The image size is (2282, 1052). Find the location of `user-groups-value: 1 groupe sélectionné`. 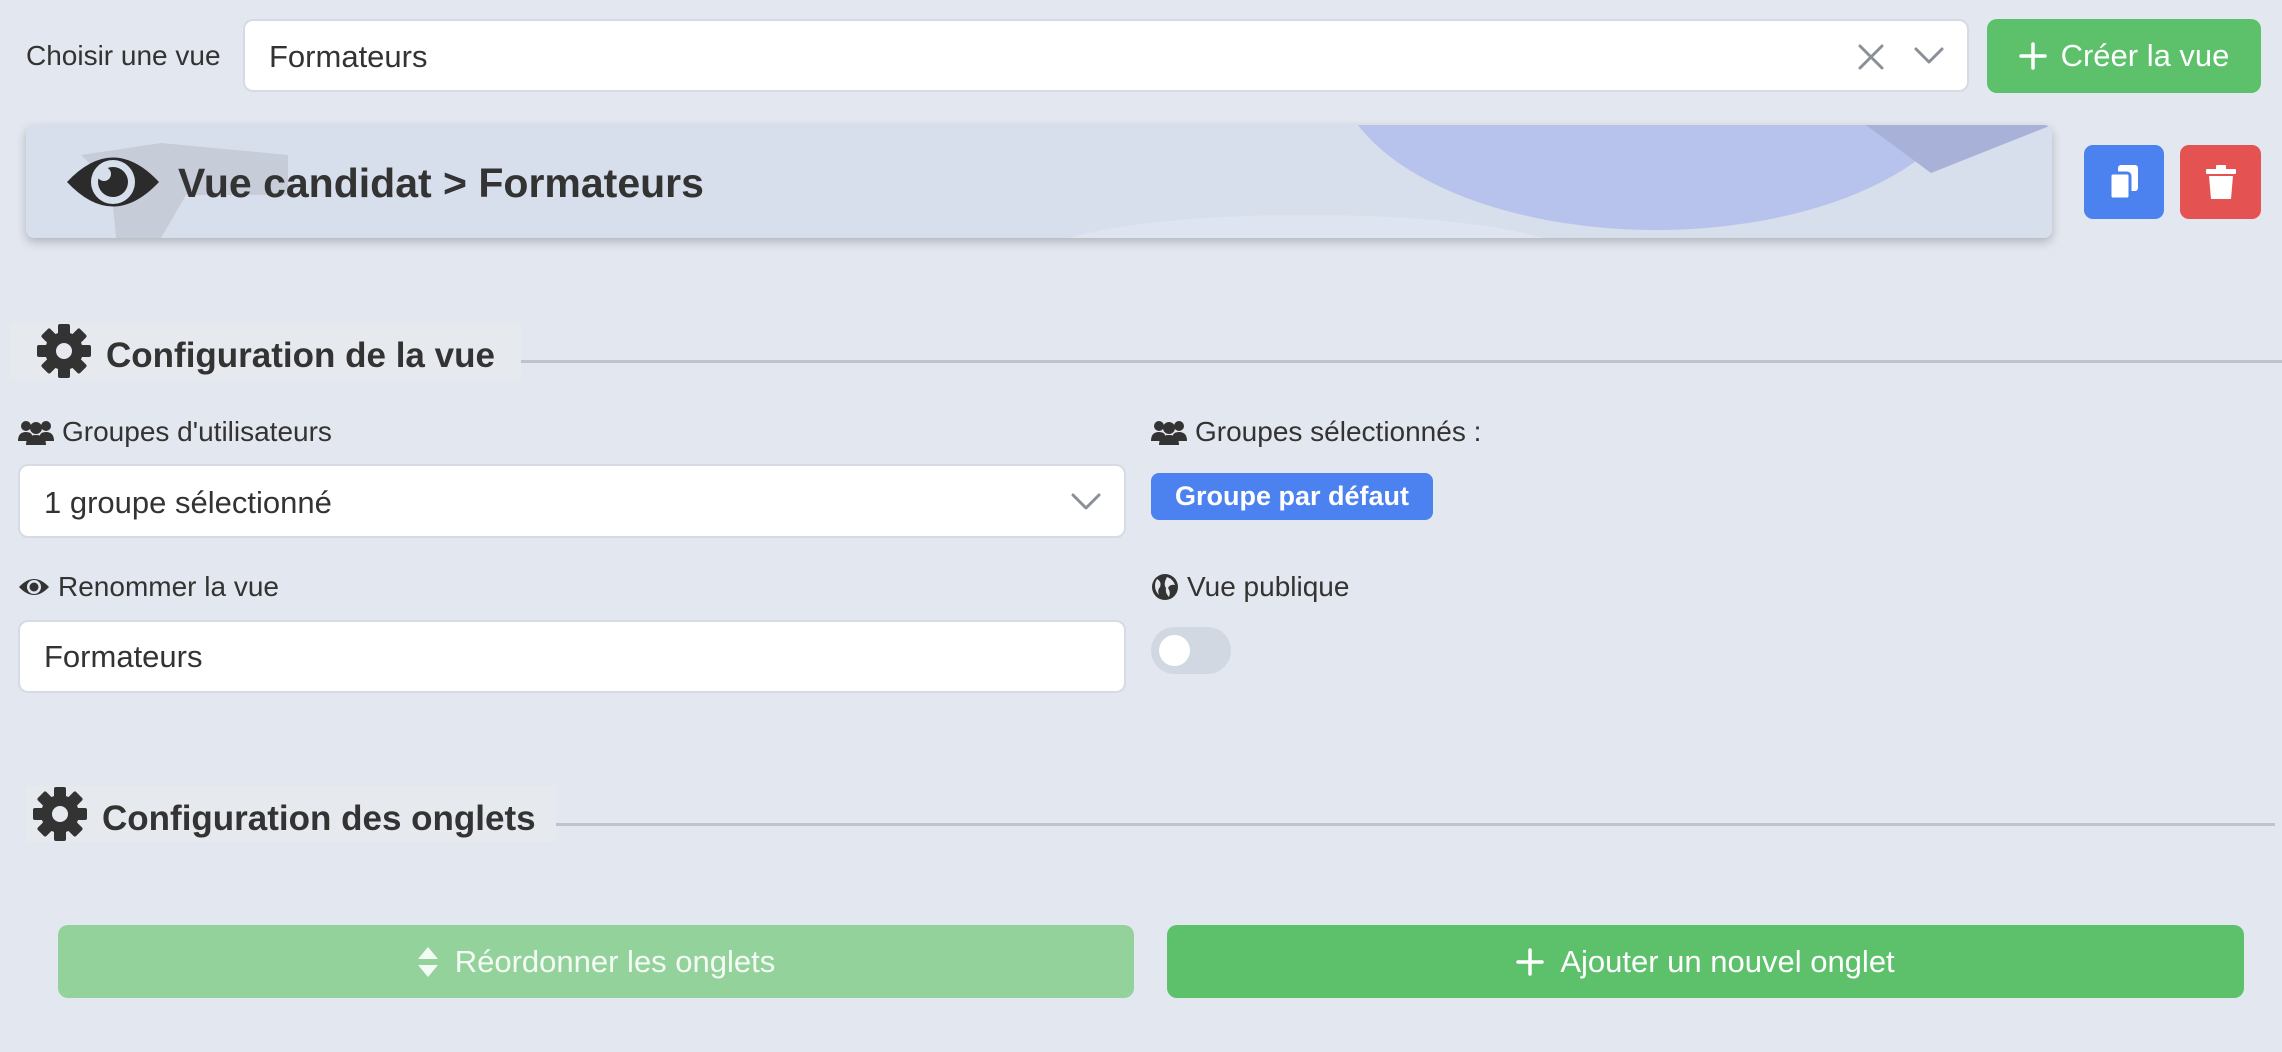

user-groups-value: 1 groupe sélectionné is located at coordinates (188, 502).